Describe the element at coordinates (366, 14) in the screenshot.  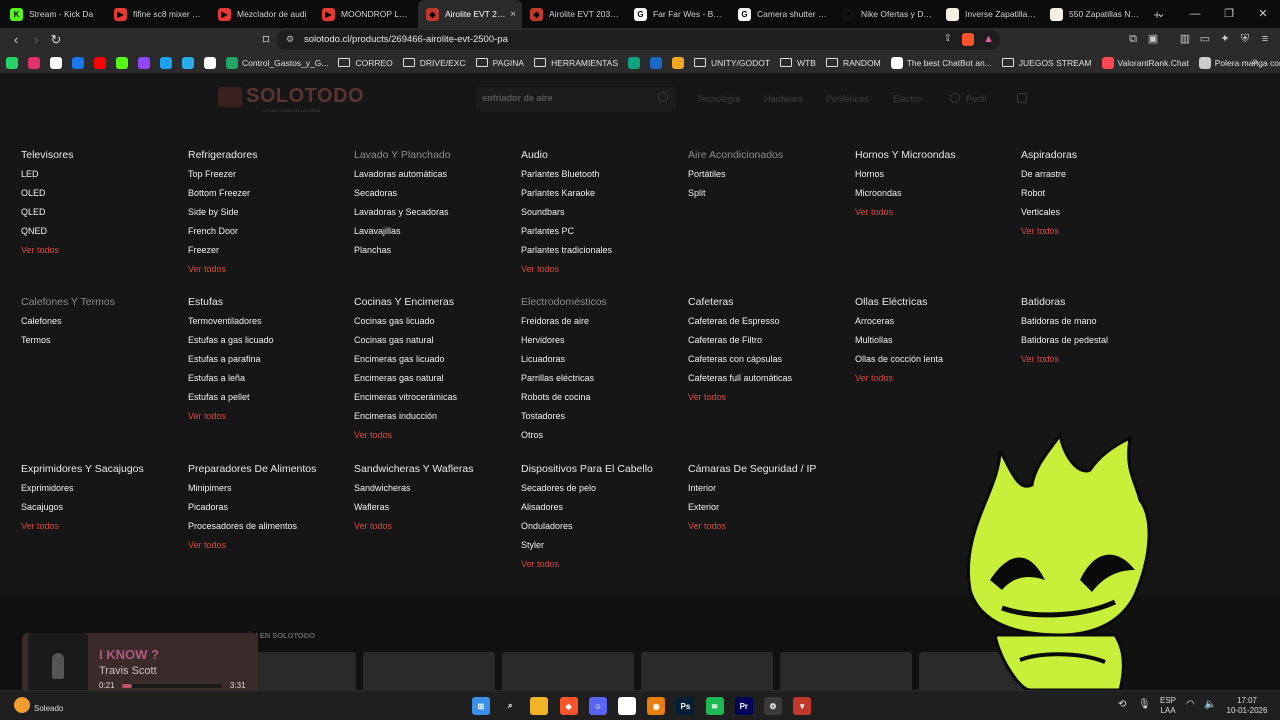
I see `tab-3: ▶ MOONDROP LAN II` at that location.